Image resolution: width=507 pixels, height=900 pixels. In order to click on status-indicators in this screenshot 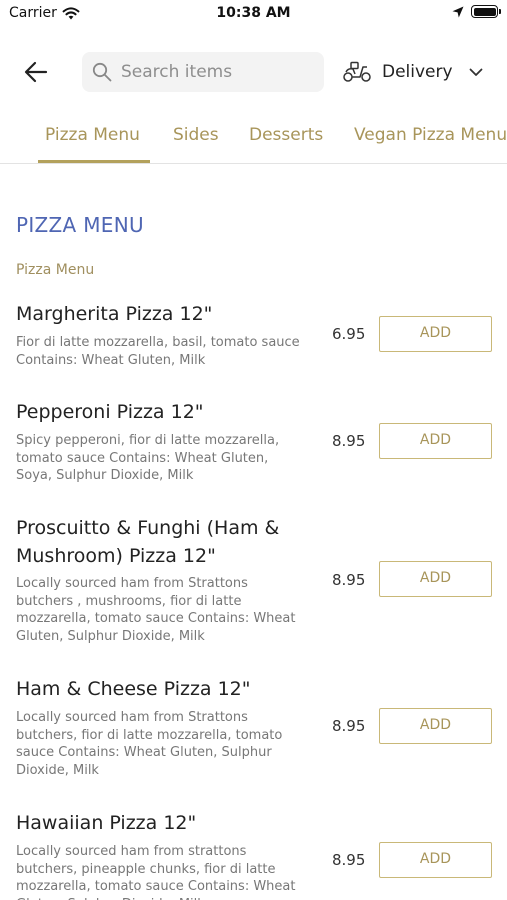, I will do `click(476, 11)`.